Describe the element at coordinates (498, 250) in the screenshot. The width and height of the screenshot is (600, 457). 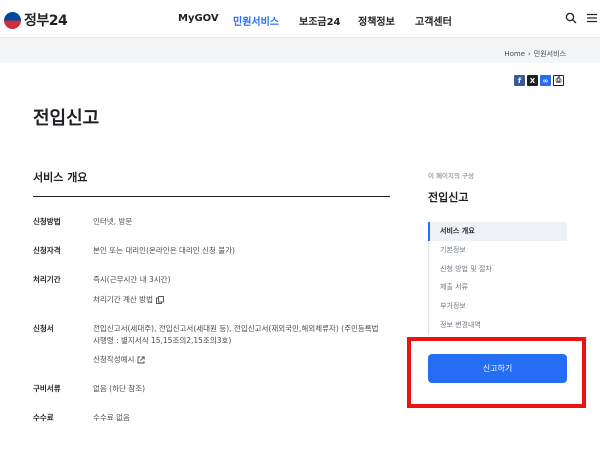
I see `toc-item-basic-info: 기본정보` at that location.